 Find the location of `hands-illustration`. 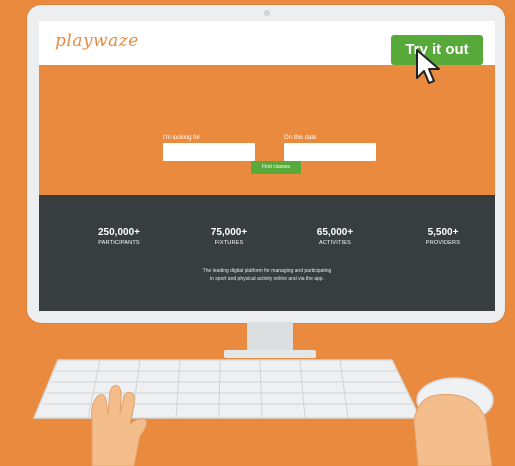

hands-illustration is located at coordinates (292, 421).